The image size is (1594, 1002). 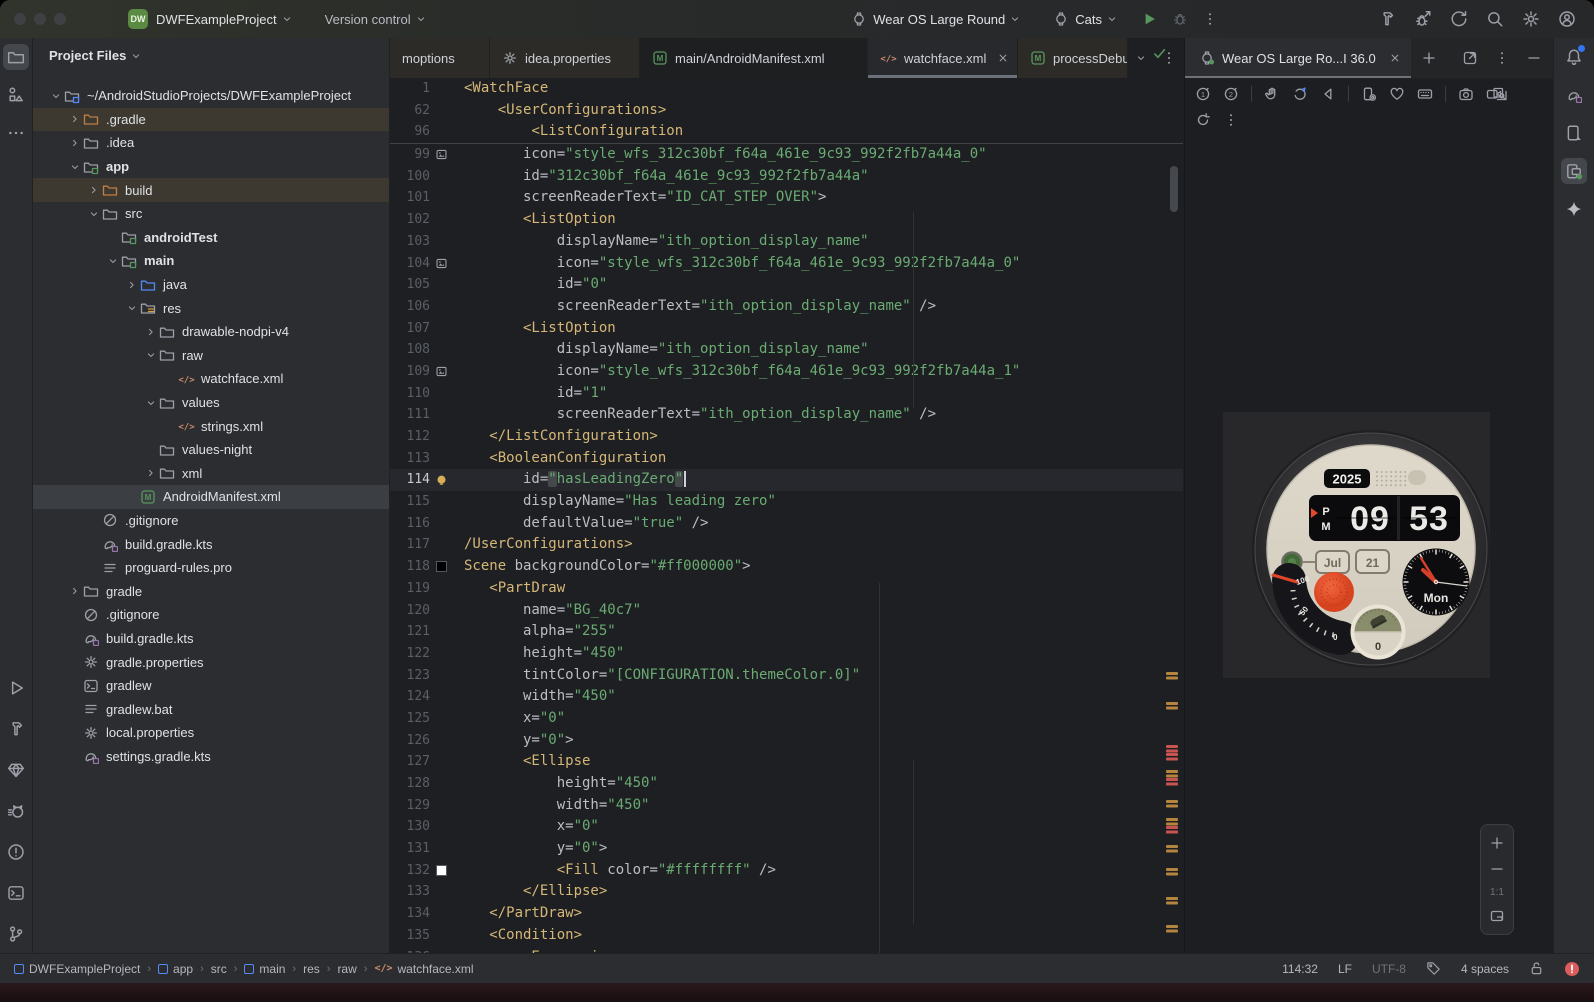 What do you see at coordinates (211, 214) in the screenshot?
I see `tree-item-src: src` at bounding box center [211, 214].